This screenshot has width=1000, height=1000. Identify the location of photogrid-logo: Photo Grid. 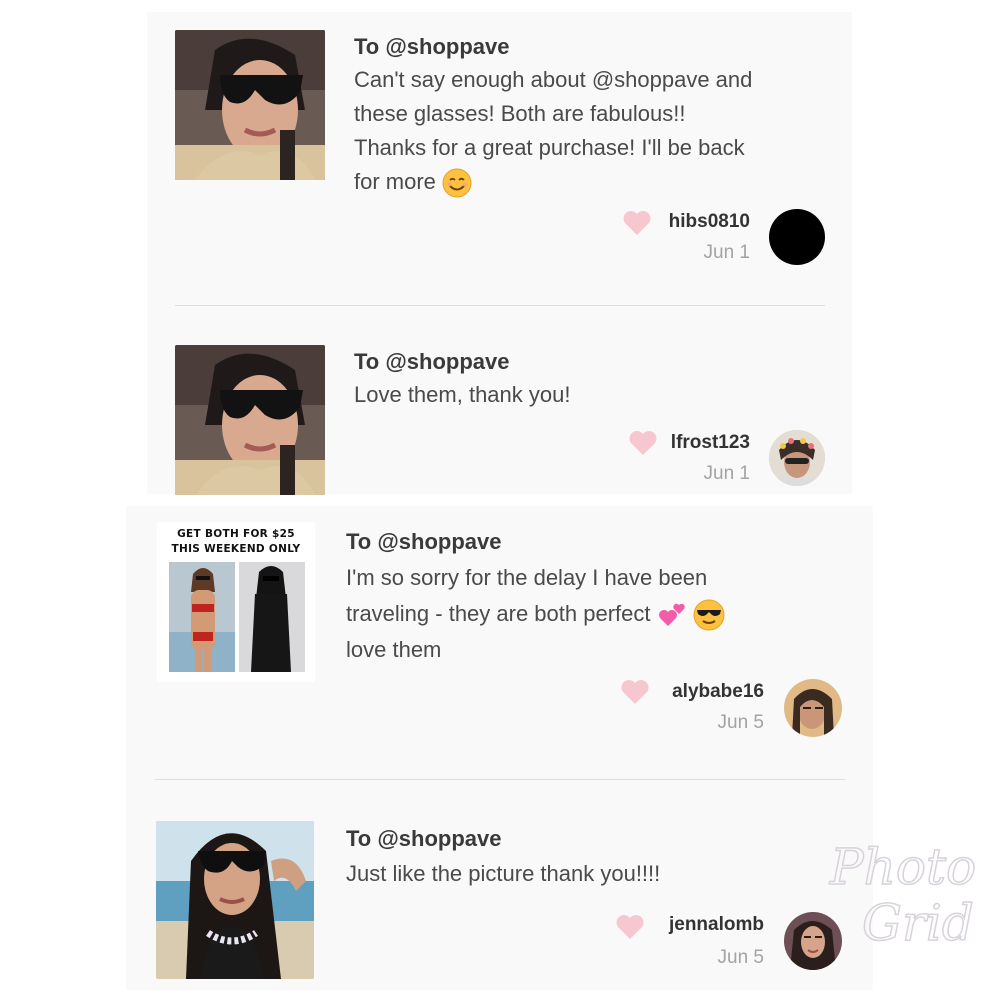
(902, 895).